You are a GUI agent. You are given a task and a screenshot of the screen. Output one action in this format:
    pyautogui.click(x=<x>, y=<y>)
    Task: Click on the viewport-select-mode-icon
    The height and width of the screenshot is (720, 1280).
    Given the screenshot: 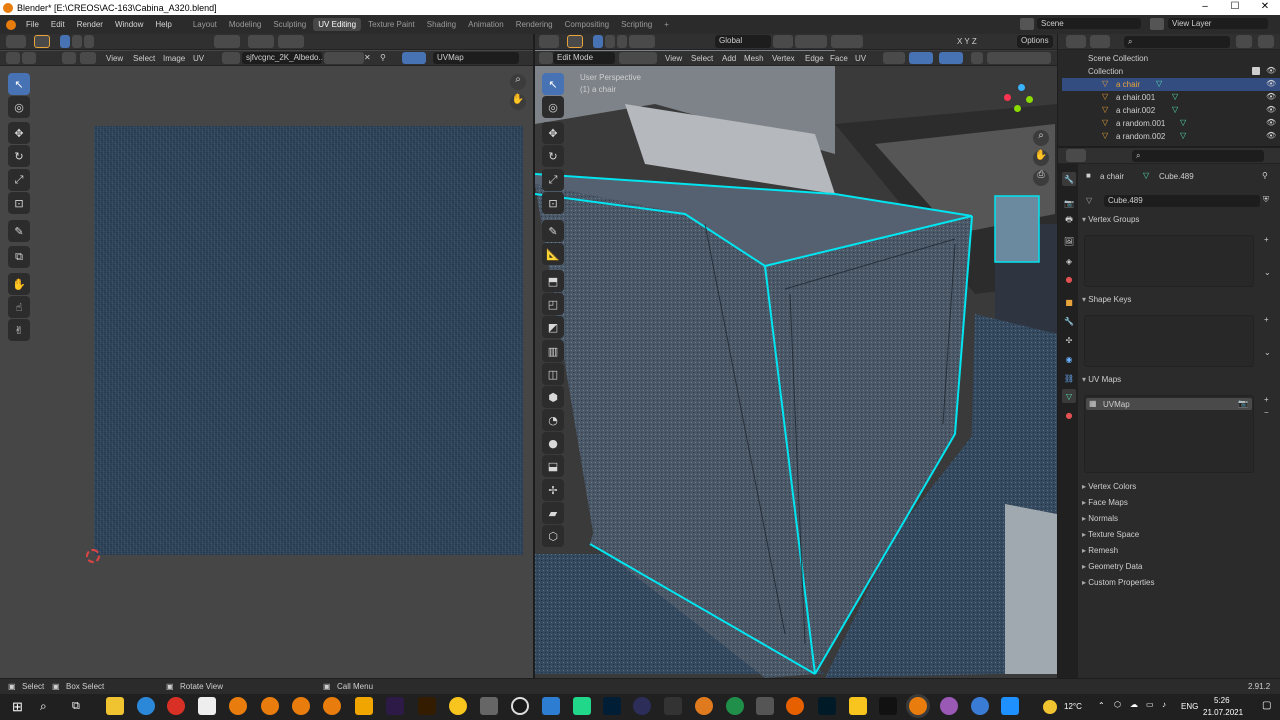 What is the action you would take?
    pyautogui.click(x=575, y=41)
    